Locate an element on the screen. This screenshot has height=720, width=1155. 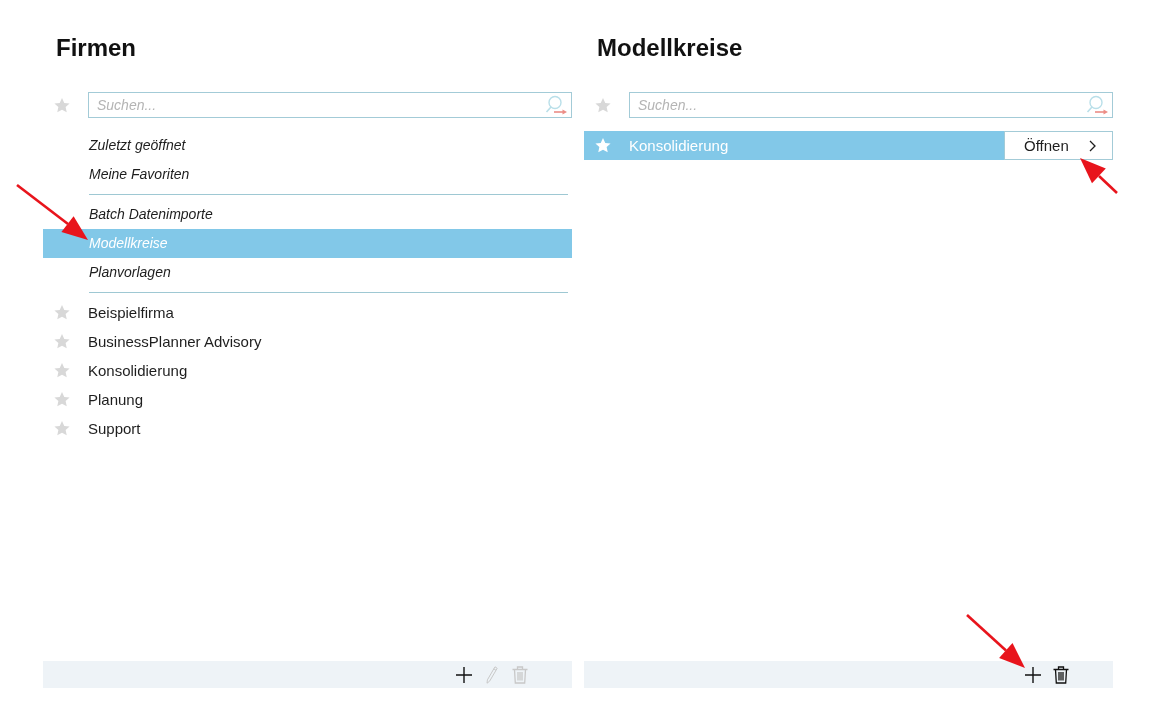
open-button: Öffnen is located at coordinates (1058, 145).